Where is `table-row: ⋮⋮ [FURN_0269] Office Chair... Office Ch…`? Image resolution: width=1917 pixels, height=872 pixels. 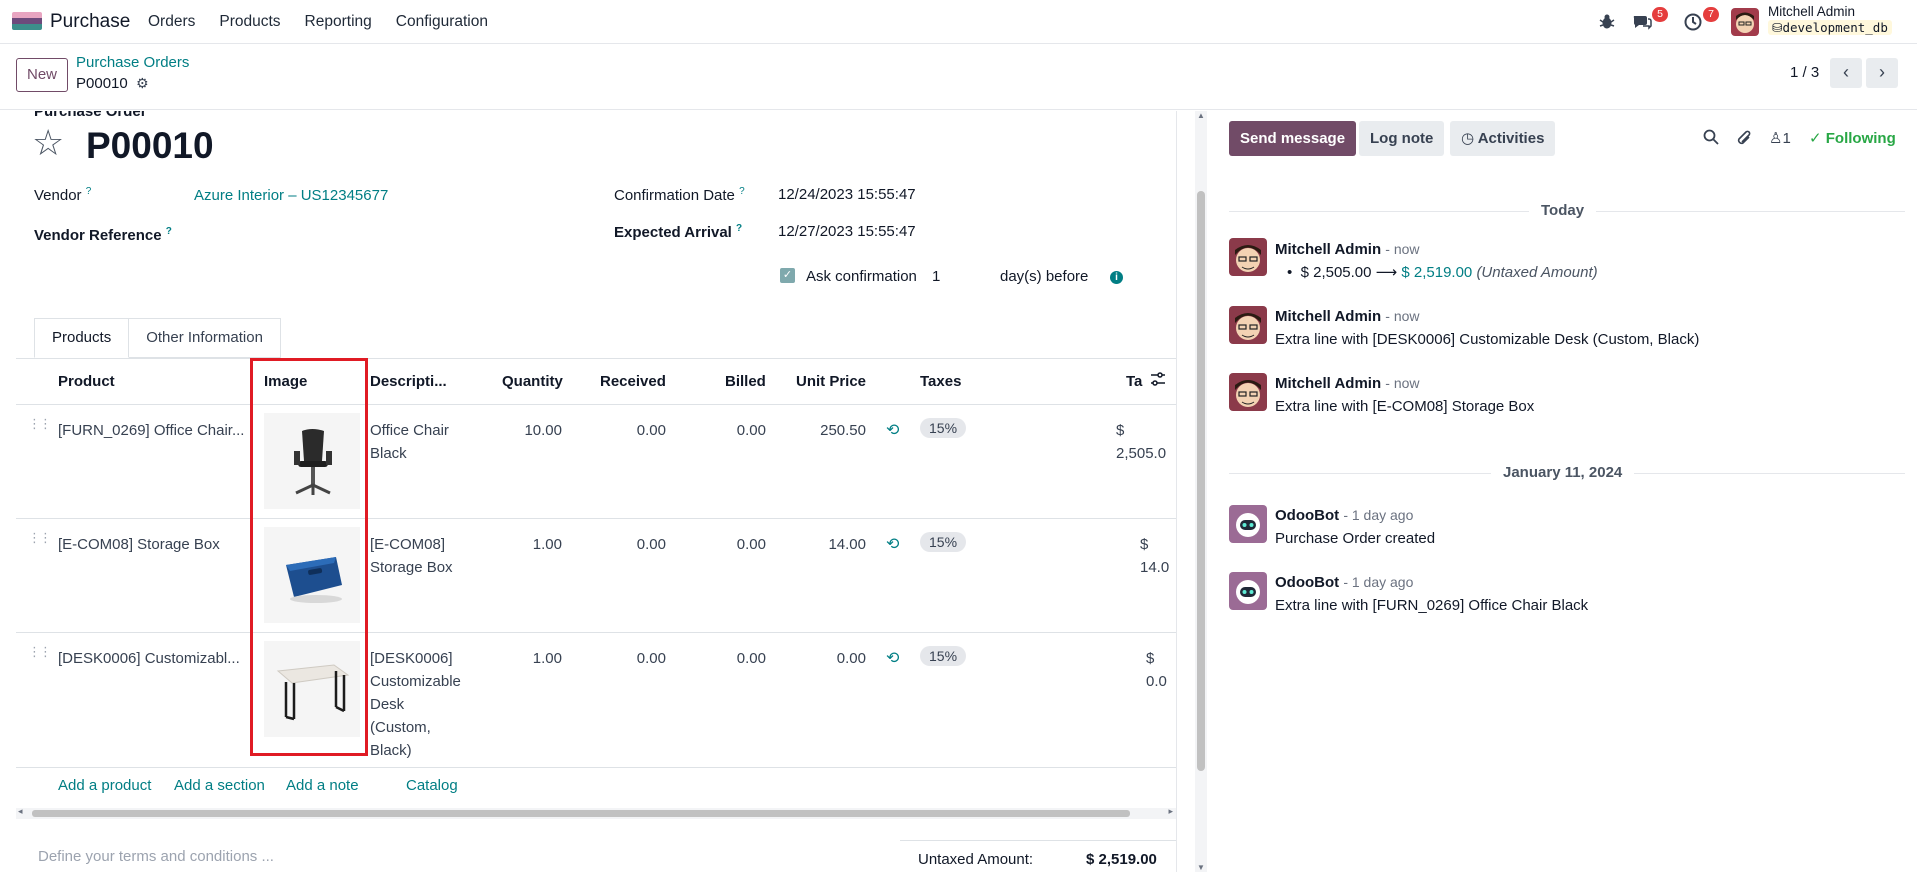
table-row: ⋮⋮ [FURN_0269] Office Chair... Office Ch… is located at coordinates (596, 462).